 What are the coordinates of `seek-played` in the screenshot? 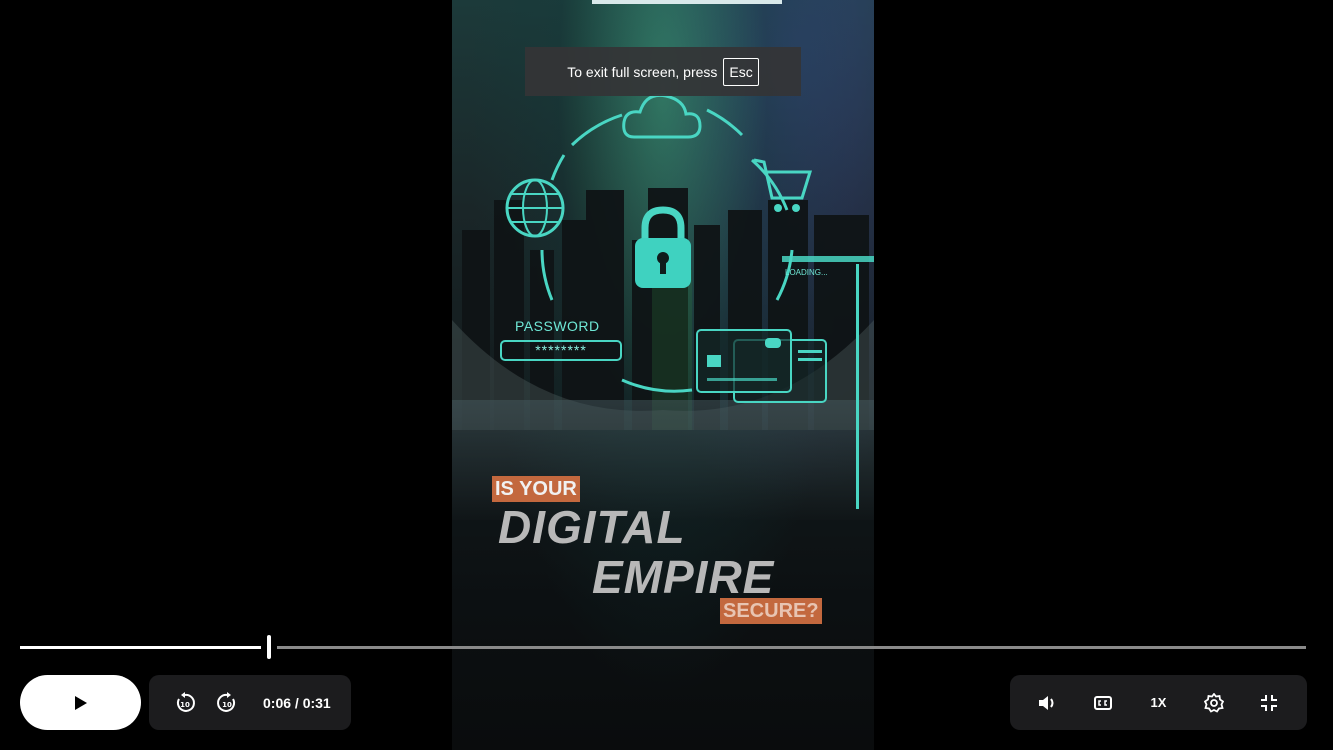 It's located at (140, 647).